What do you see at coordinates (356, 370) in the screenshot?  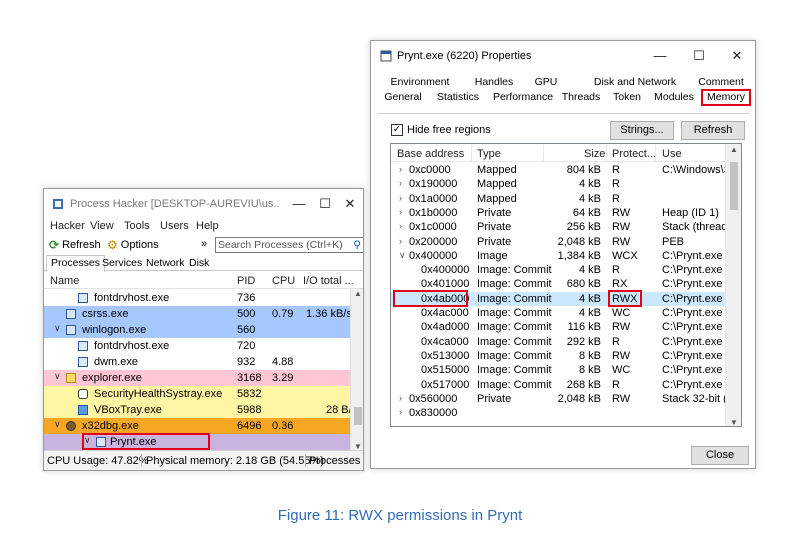 I see `process-list-vscroll: ▲ ▼` at bounding box center [356, 370].